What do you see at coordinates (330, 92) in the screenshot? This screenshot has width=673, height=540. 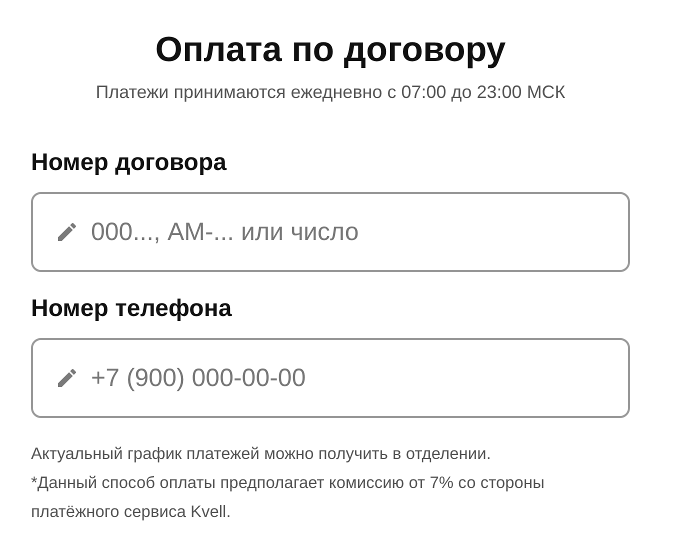 I see `schedule-subtitle: Платежи принимаются ежедневно с 07:00 до 23:00 МСК` at bounding box center [330, 92].